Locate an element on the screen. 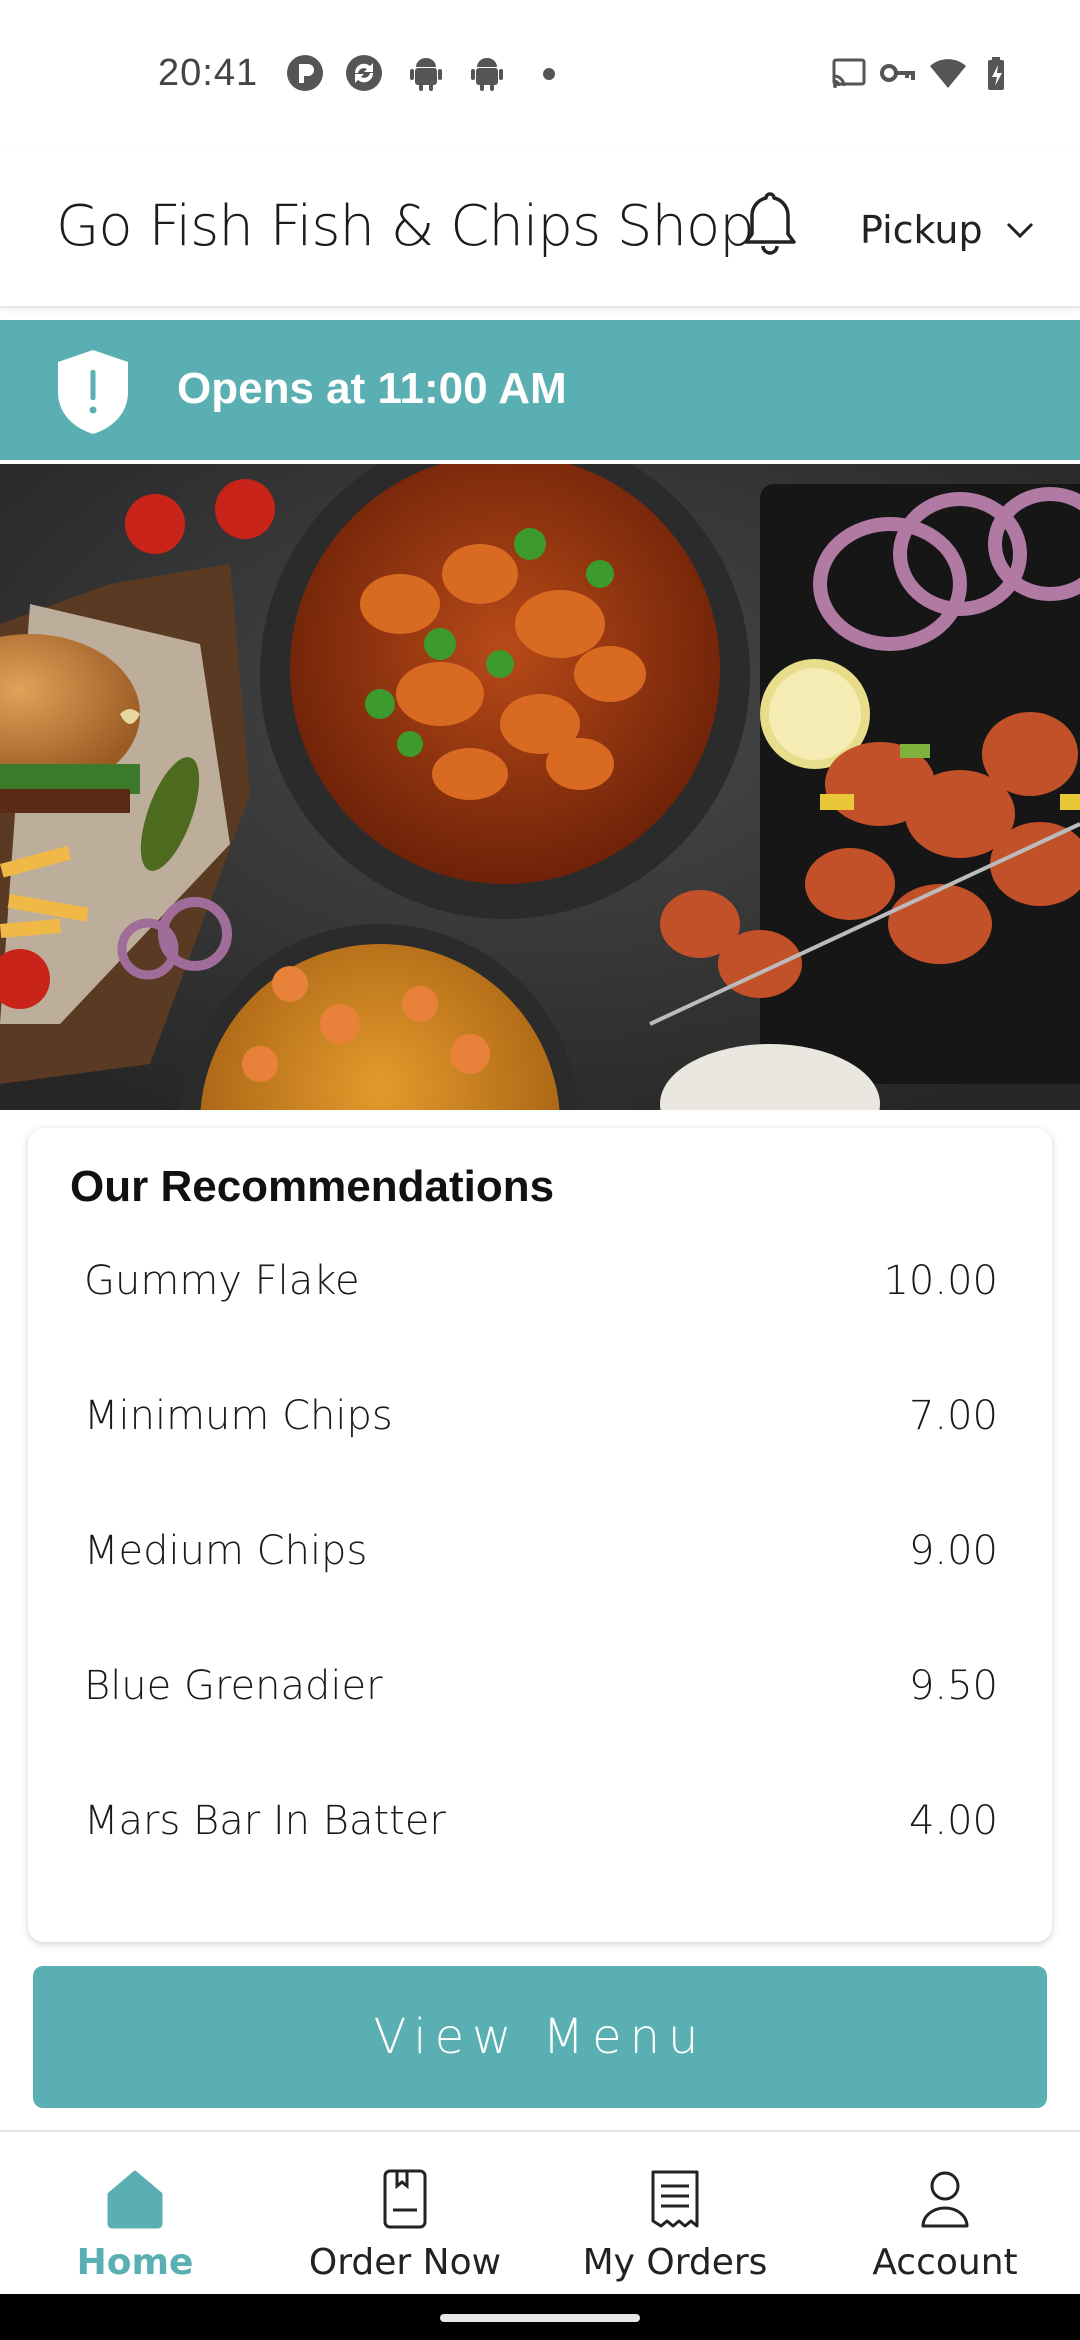  item-price: 9.00 is located at coordinates (953, 1551).